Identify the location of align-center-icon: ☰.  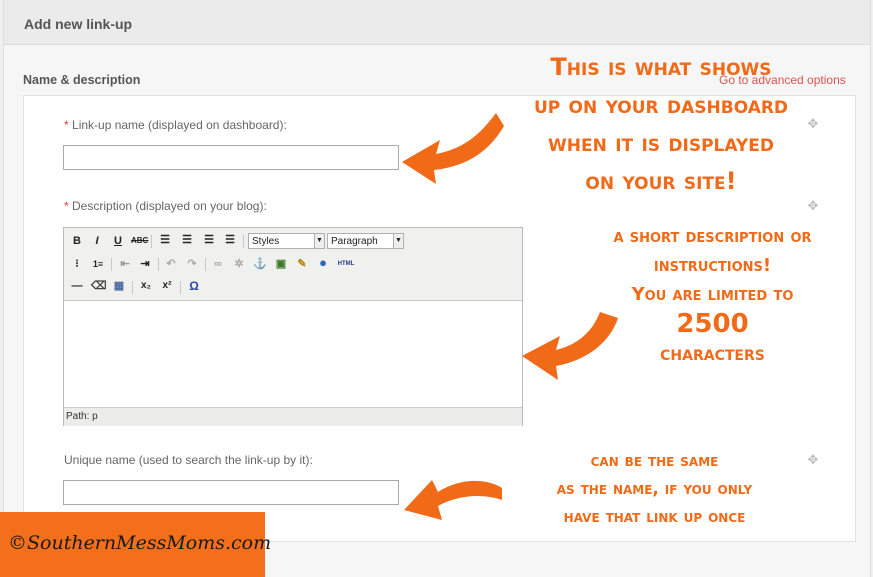
(187, 240).